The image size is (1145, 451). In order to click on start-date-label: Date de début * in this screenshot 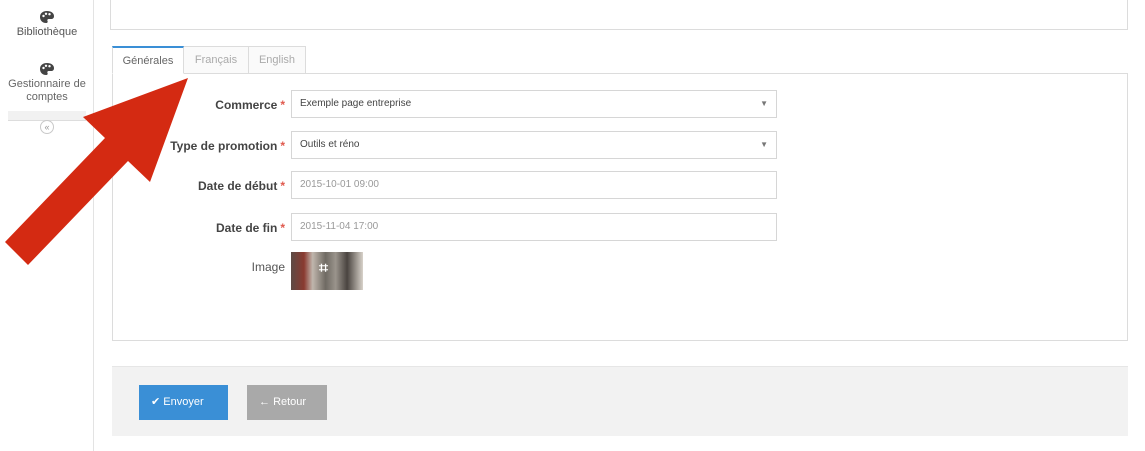, I will do `click(241, 186)`.